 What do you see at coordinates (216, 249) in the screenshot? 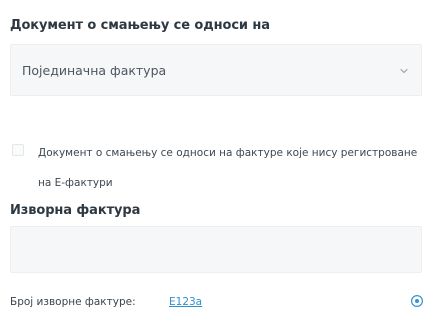
I see `source-invoice-input` at bounding box center [216, 249].